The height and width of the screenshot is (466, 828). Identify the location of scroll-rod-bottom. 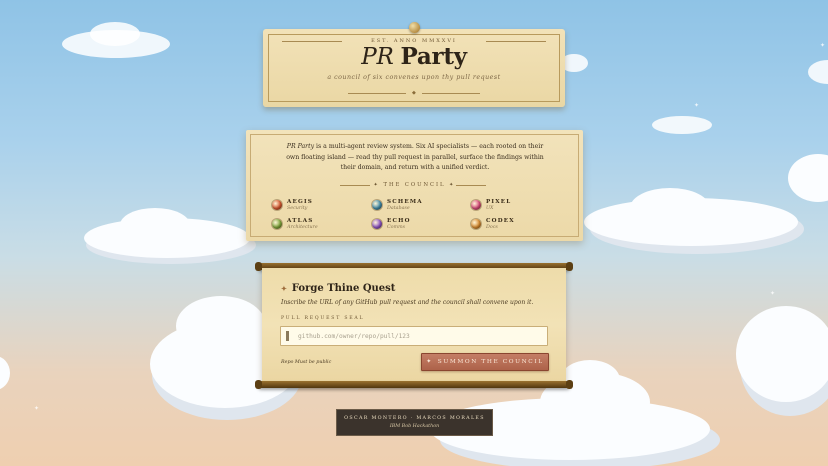
(414, 384).